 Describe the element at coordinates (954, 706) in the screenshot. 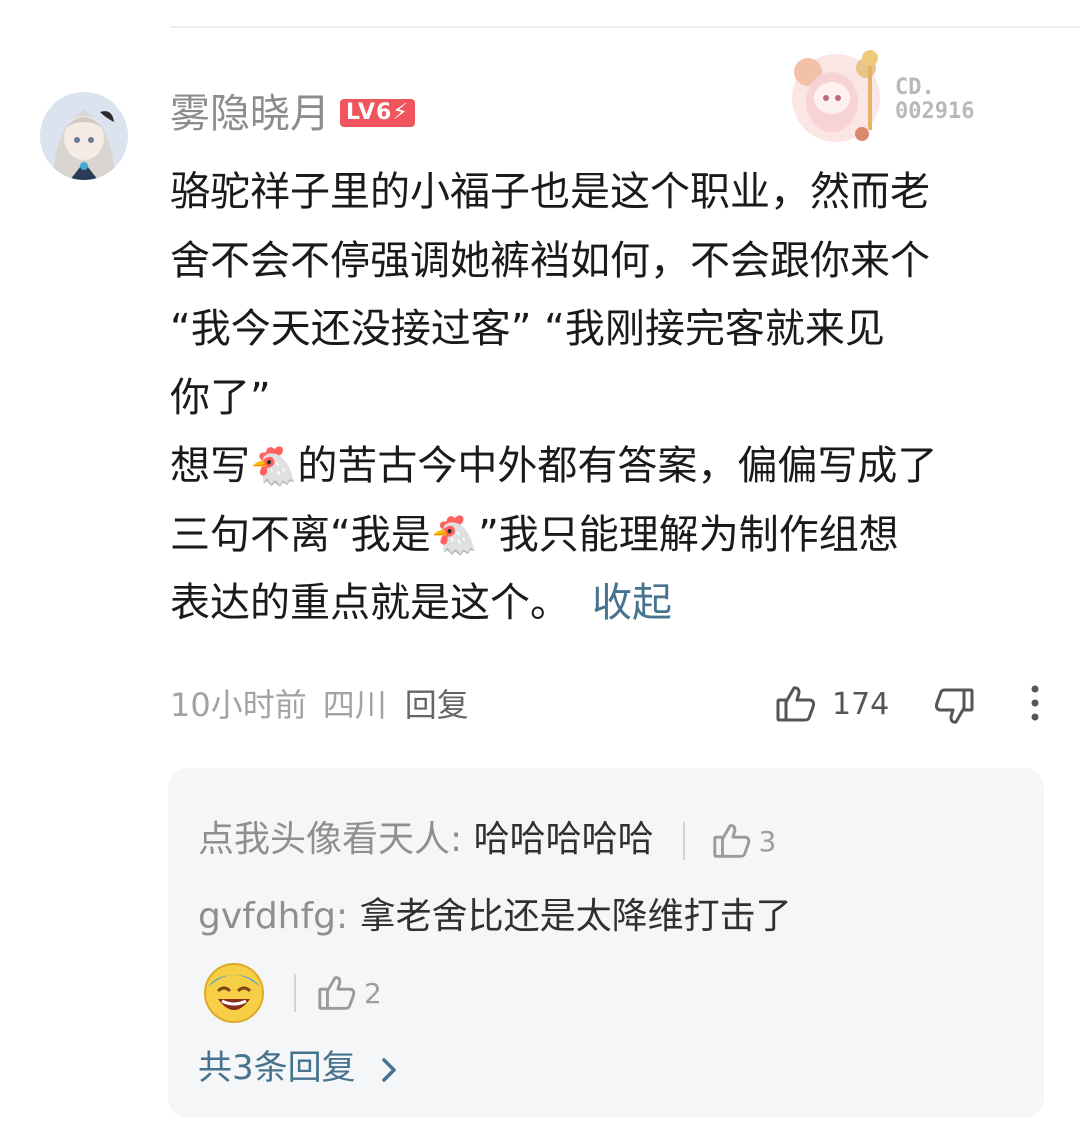

I see `thumb-down-icon` at that location.